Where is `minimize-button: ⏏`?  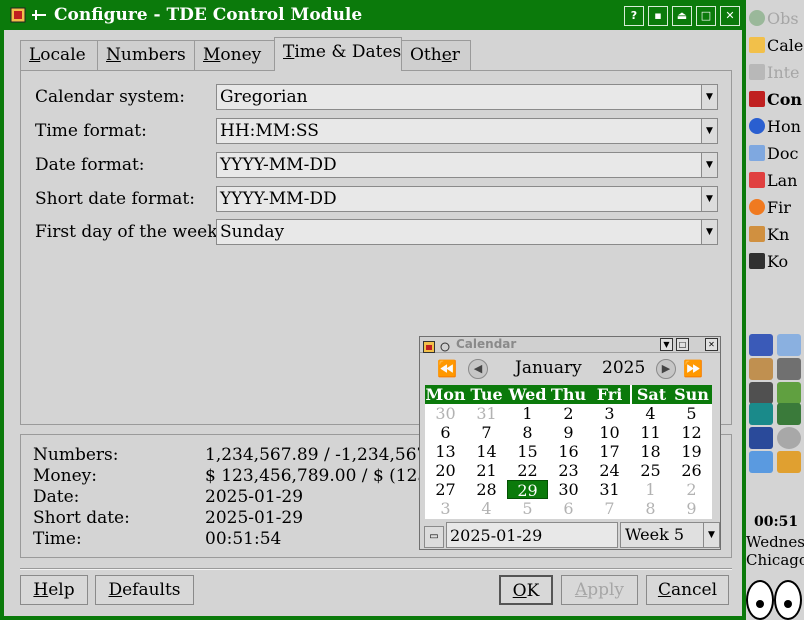
minimize-button: ⏏ is located at coordinates (682, 16).